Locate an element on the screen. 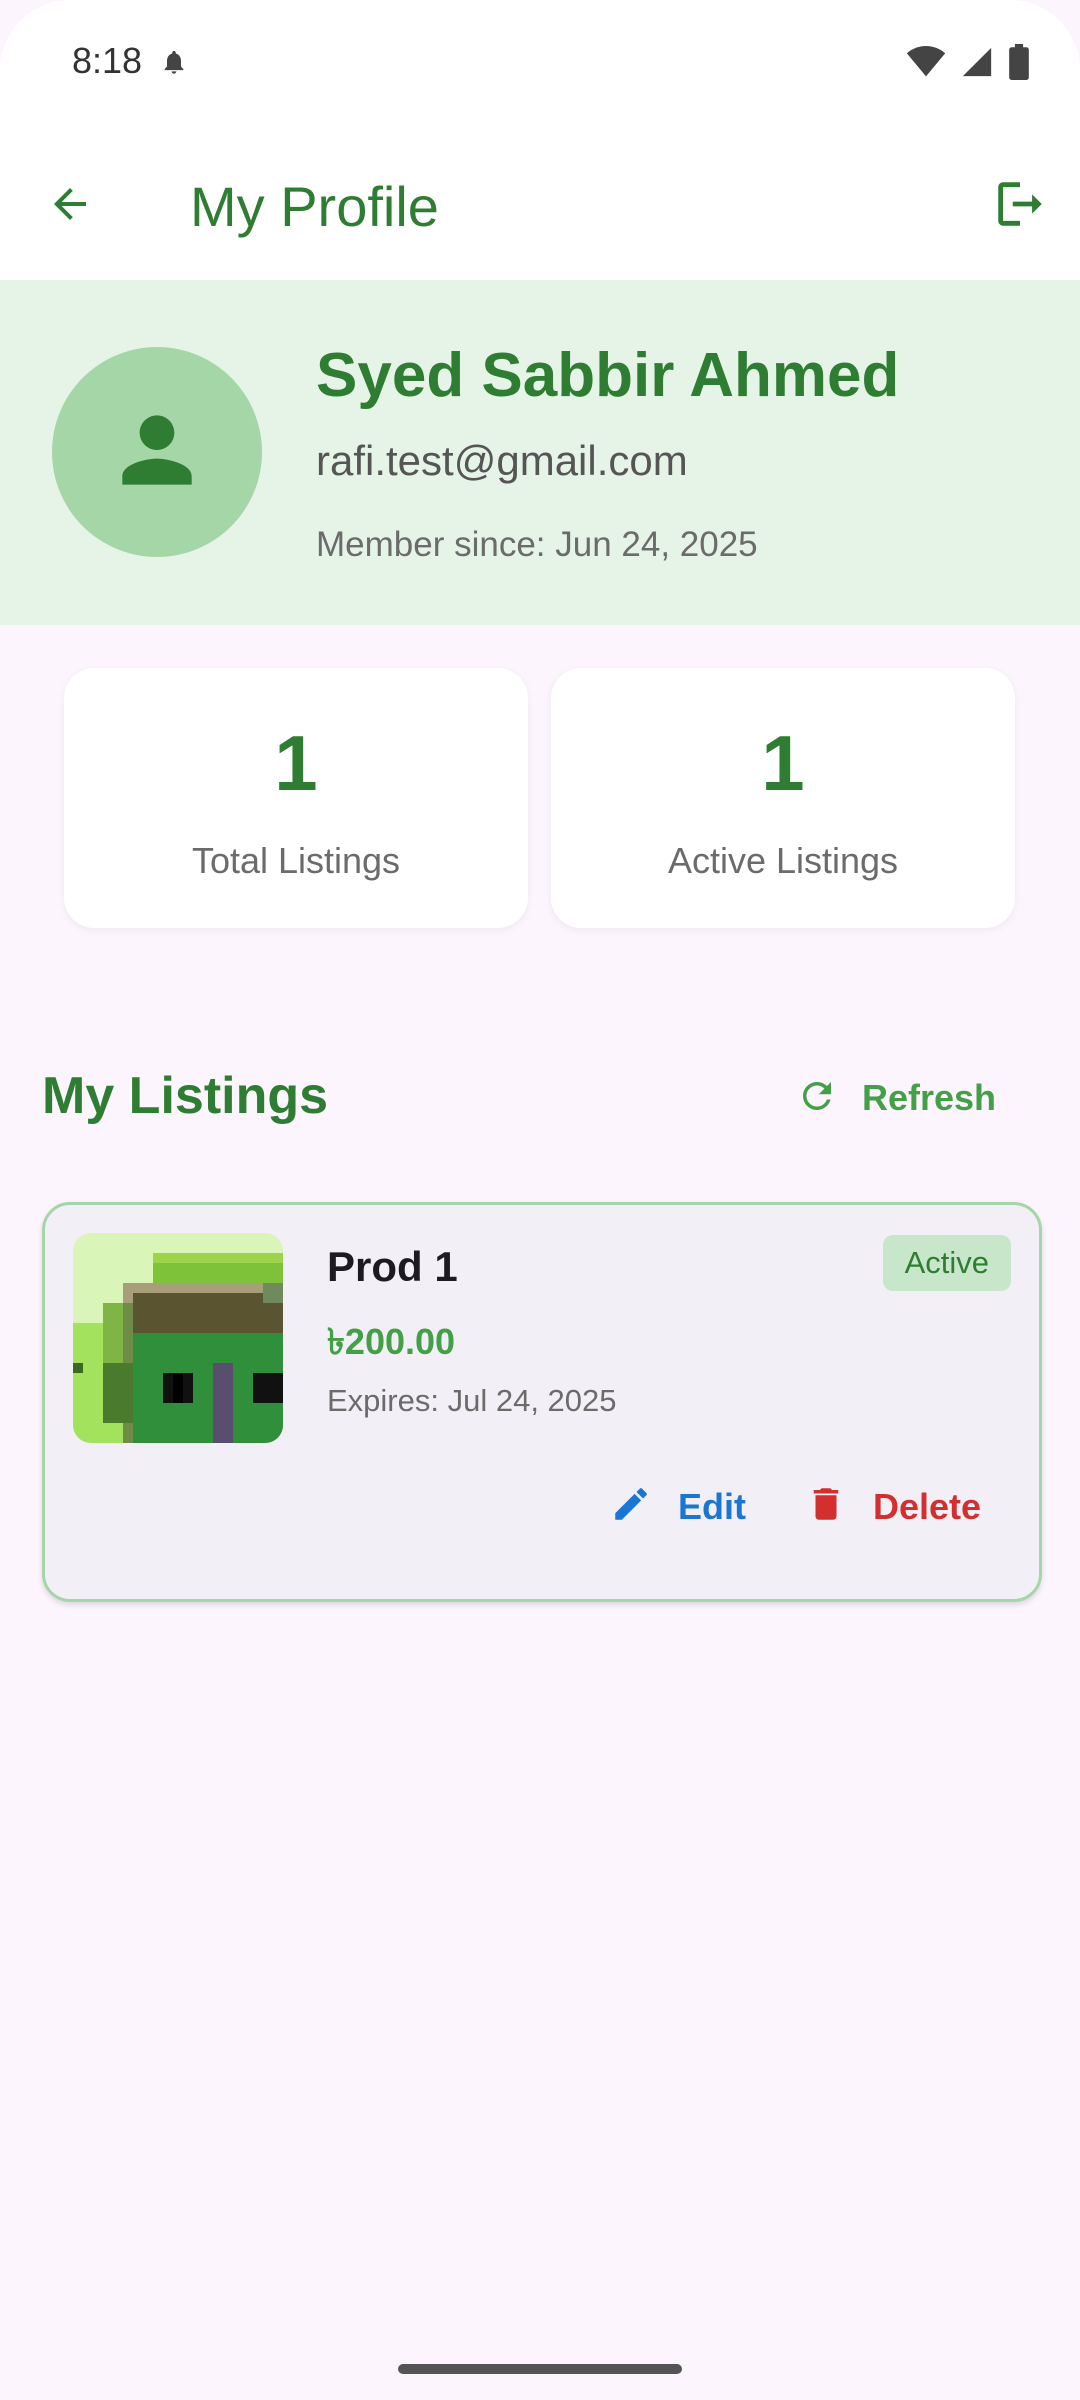 The width and height of the screenshot is (1080, 2400). status-bar: 8:18 is located at coordinates (540, 65).